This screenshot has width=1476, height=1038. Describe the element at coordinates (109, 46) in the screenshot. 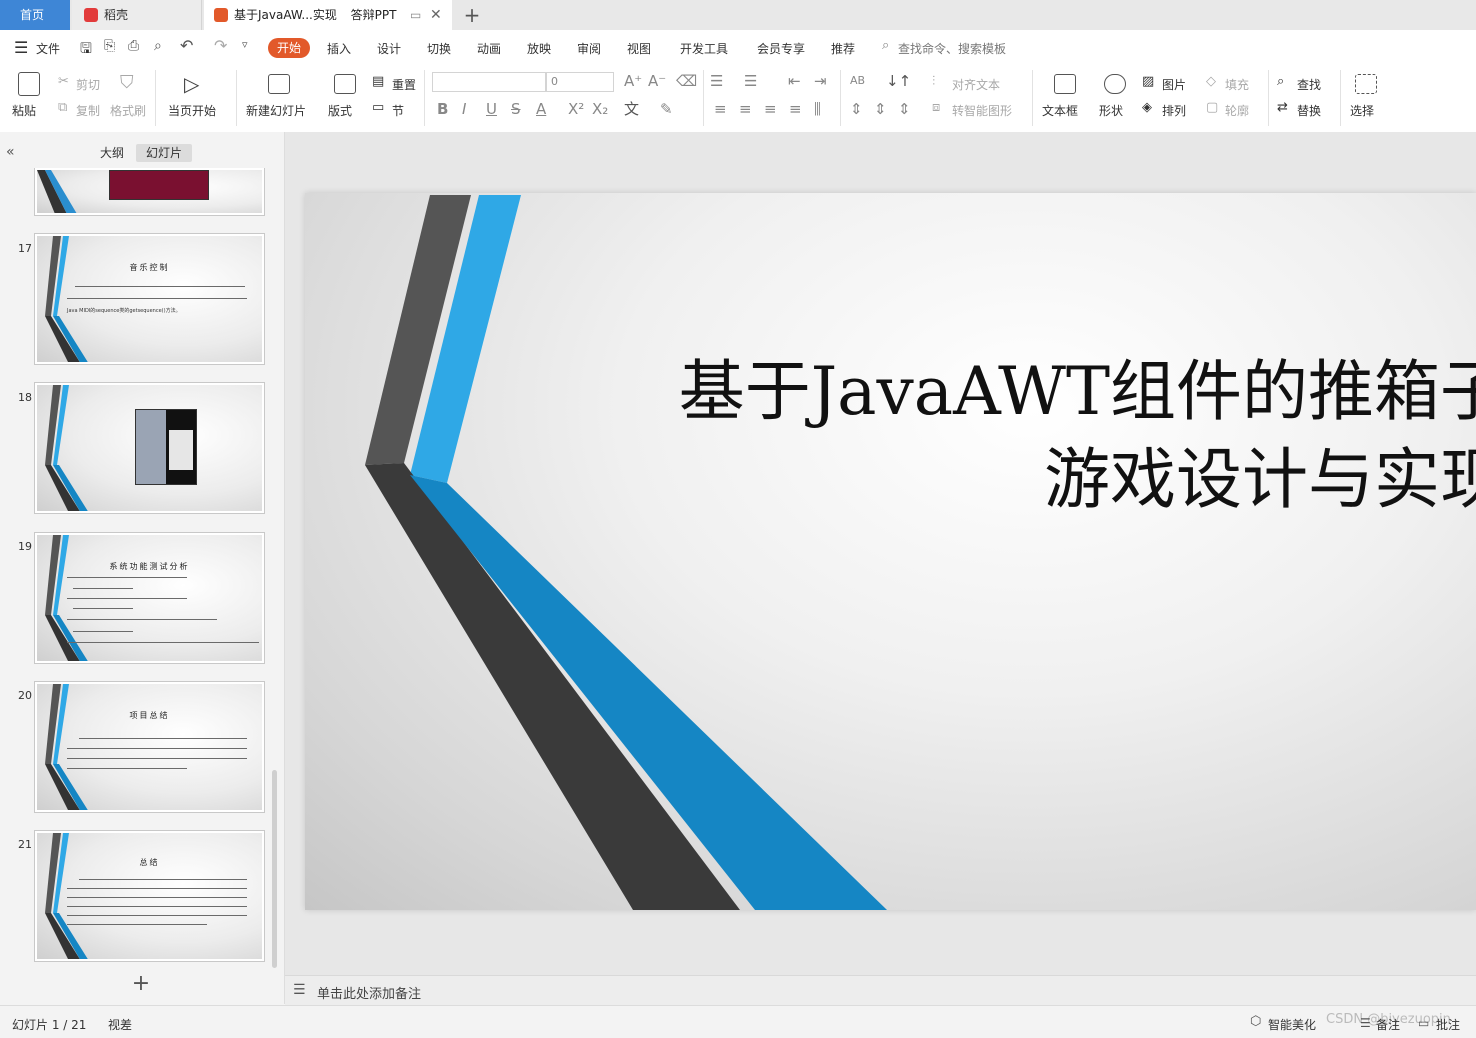

I see `export-icon: ⎘` at that location.